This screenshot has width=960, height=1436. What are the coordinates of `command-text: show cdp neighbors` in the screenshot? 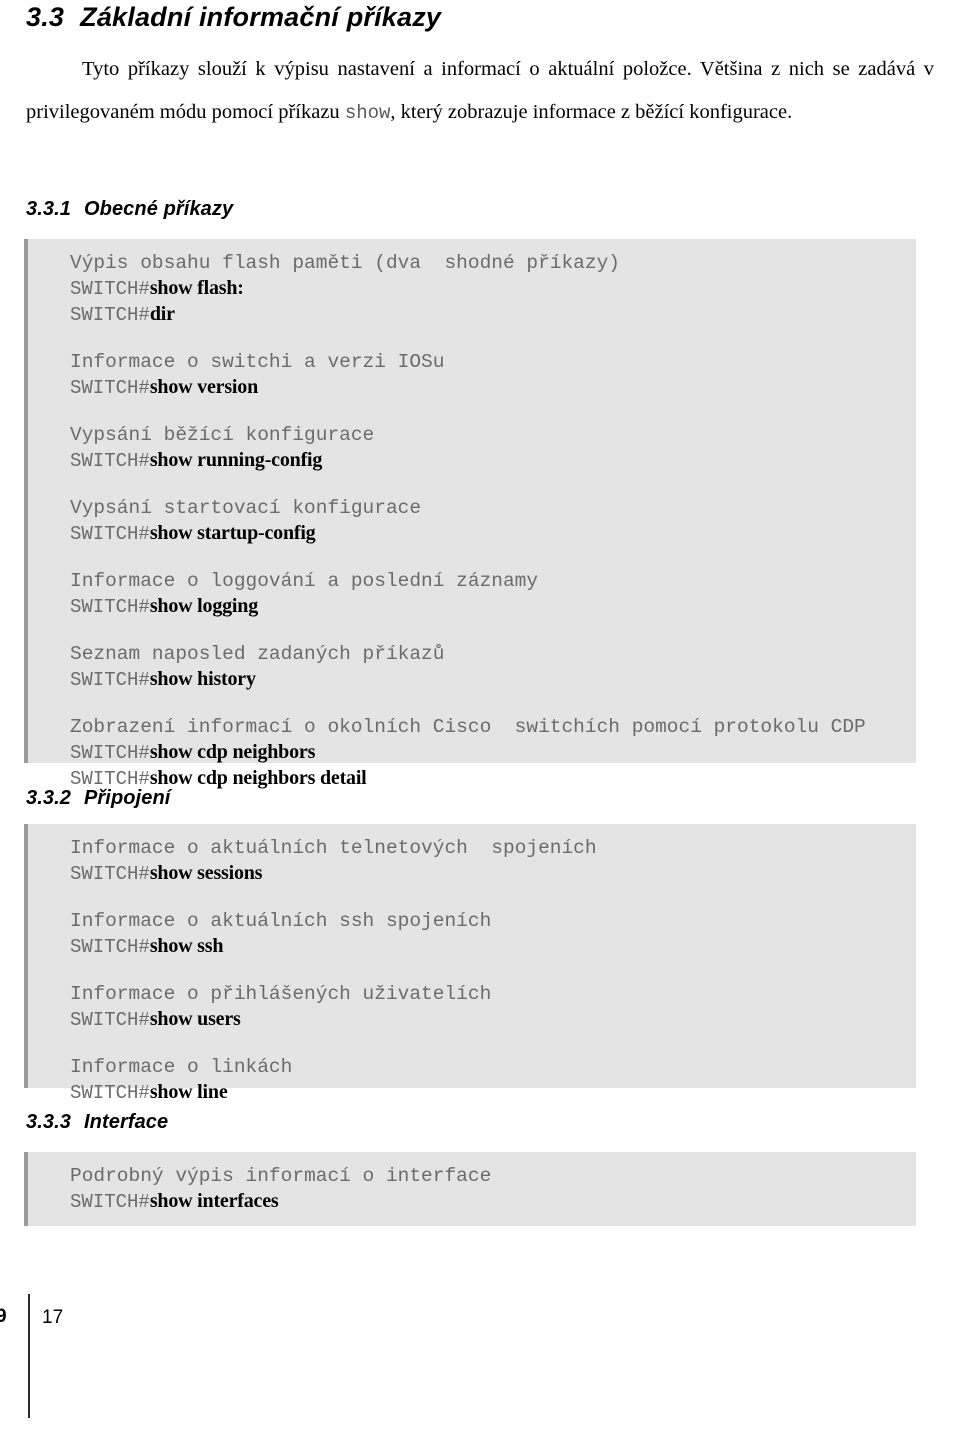 It's located at (232, 752).